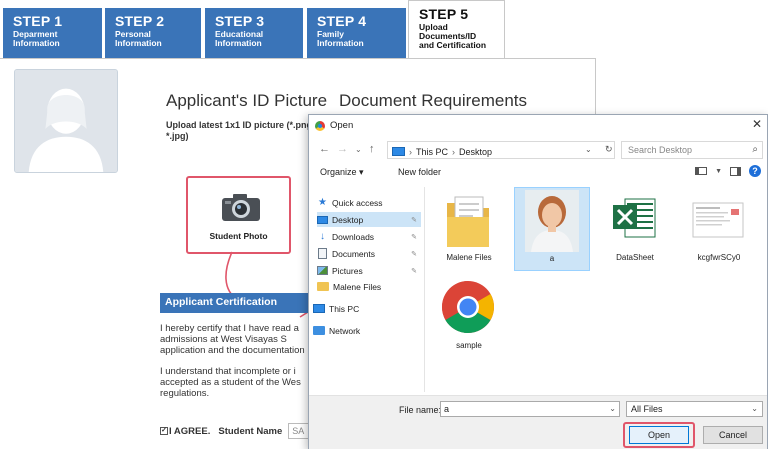 This screenshot has width=768, height=449. What do you see at coordinates (755, 171) in the screenshot?
I see `help-icon: ?` at bounding box center [755, 171].